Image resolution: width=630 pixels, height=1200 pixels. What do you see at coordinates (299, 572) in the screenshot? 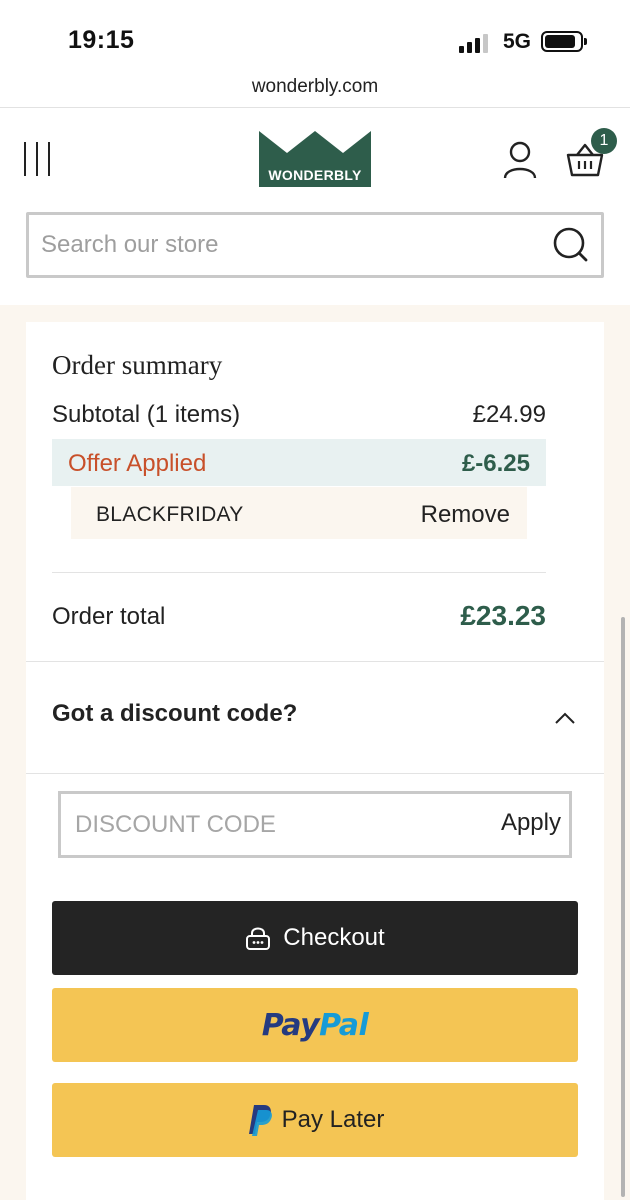
I see `summary-divider` at bounding box center [299, 572].